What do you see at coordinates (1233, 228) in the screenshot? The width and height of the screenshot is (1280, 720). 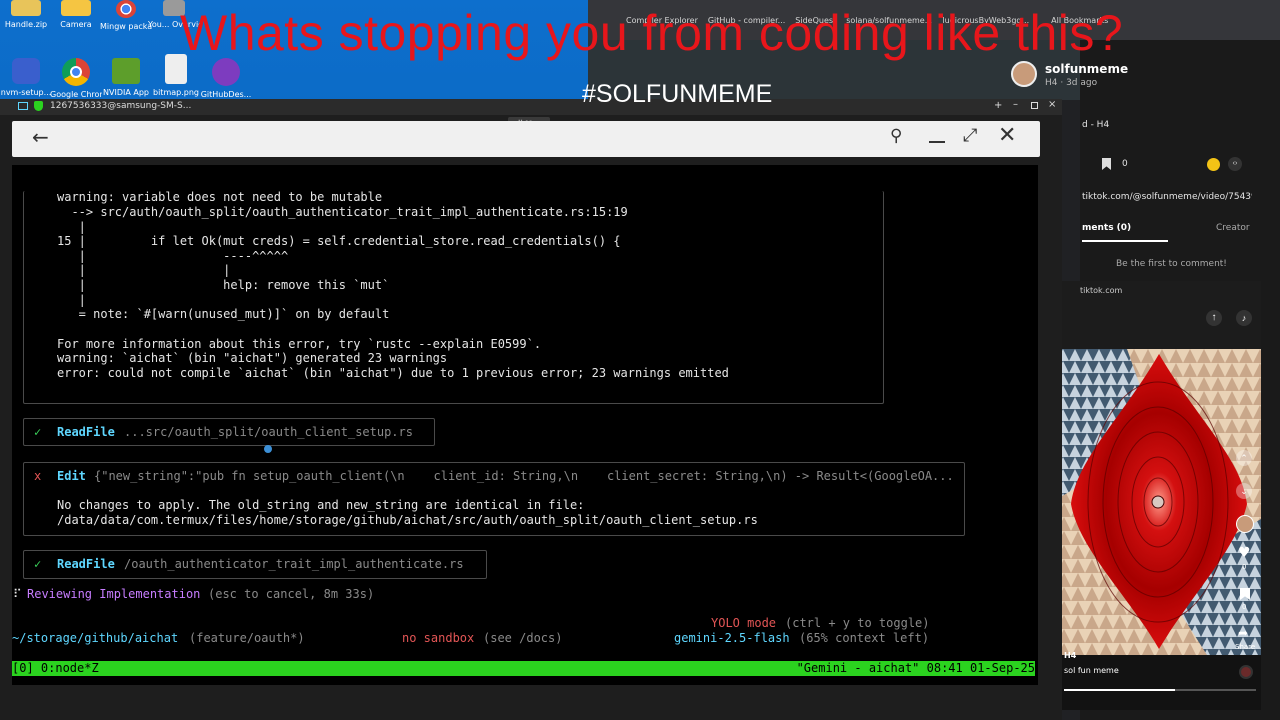 I see `tab-creator: Creator` at bounding box center [1233, 228].